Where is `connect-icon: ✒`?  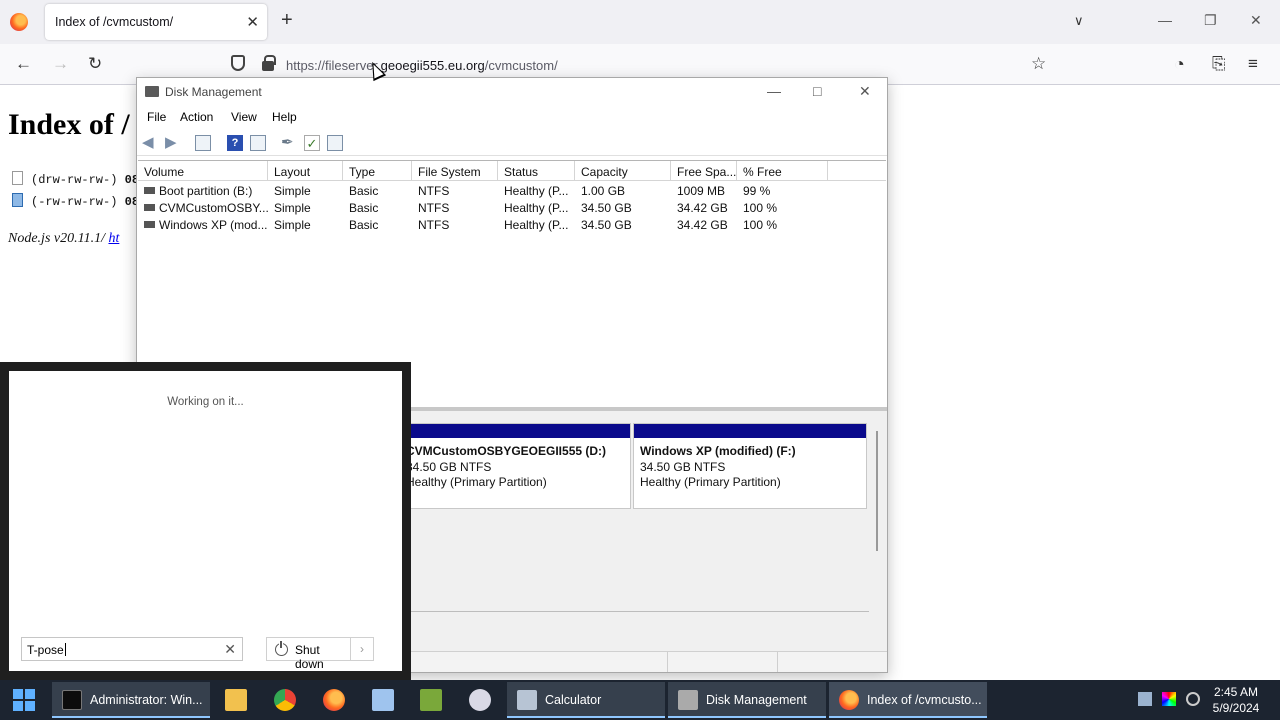 connect-icon: ✒ is located at coordinates (289, 143).